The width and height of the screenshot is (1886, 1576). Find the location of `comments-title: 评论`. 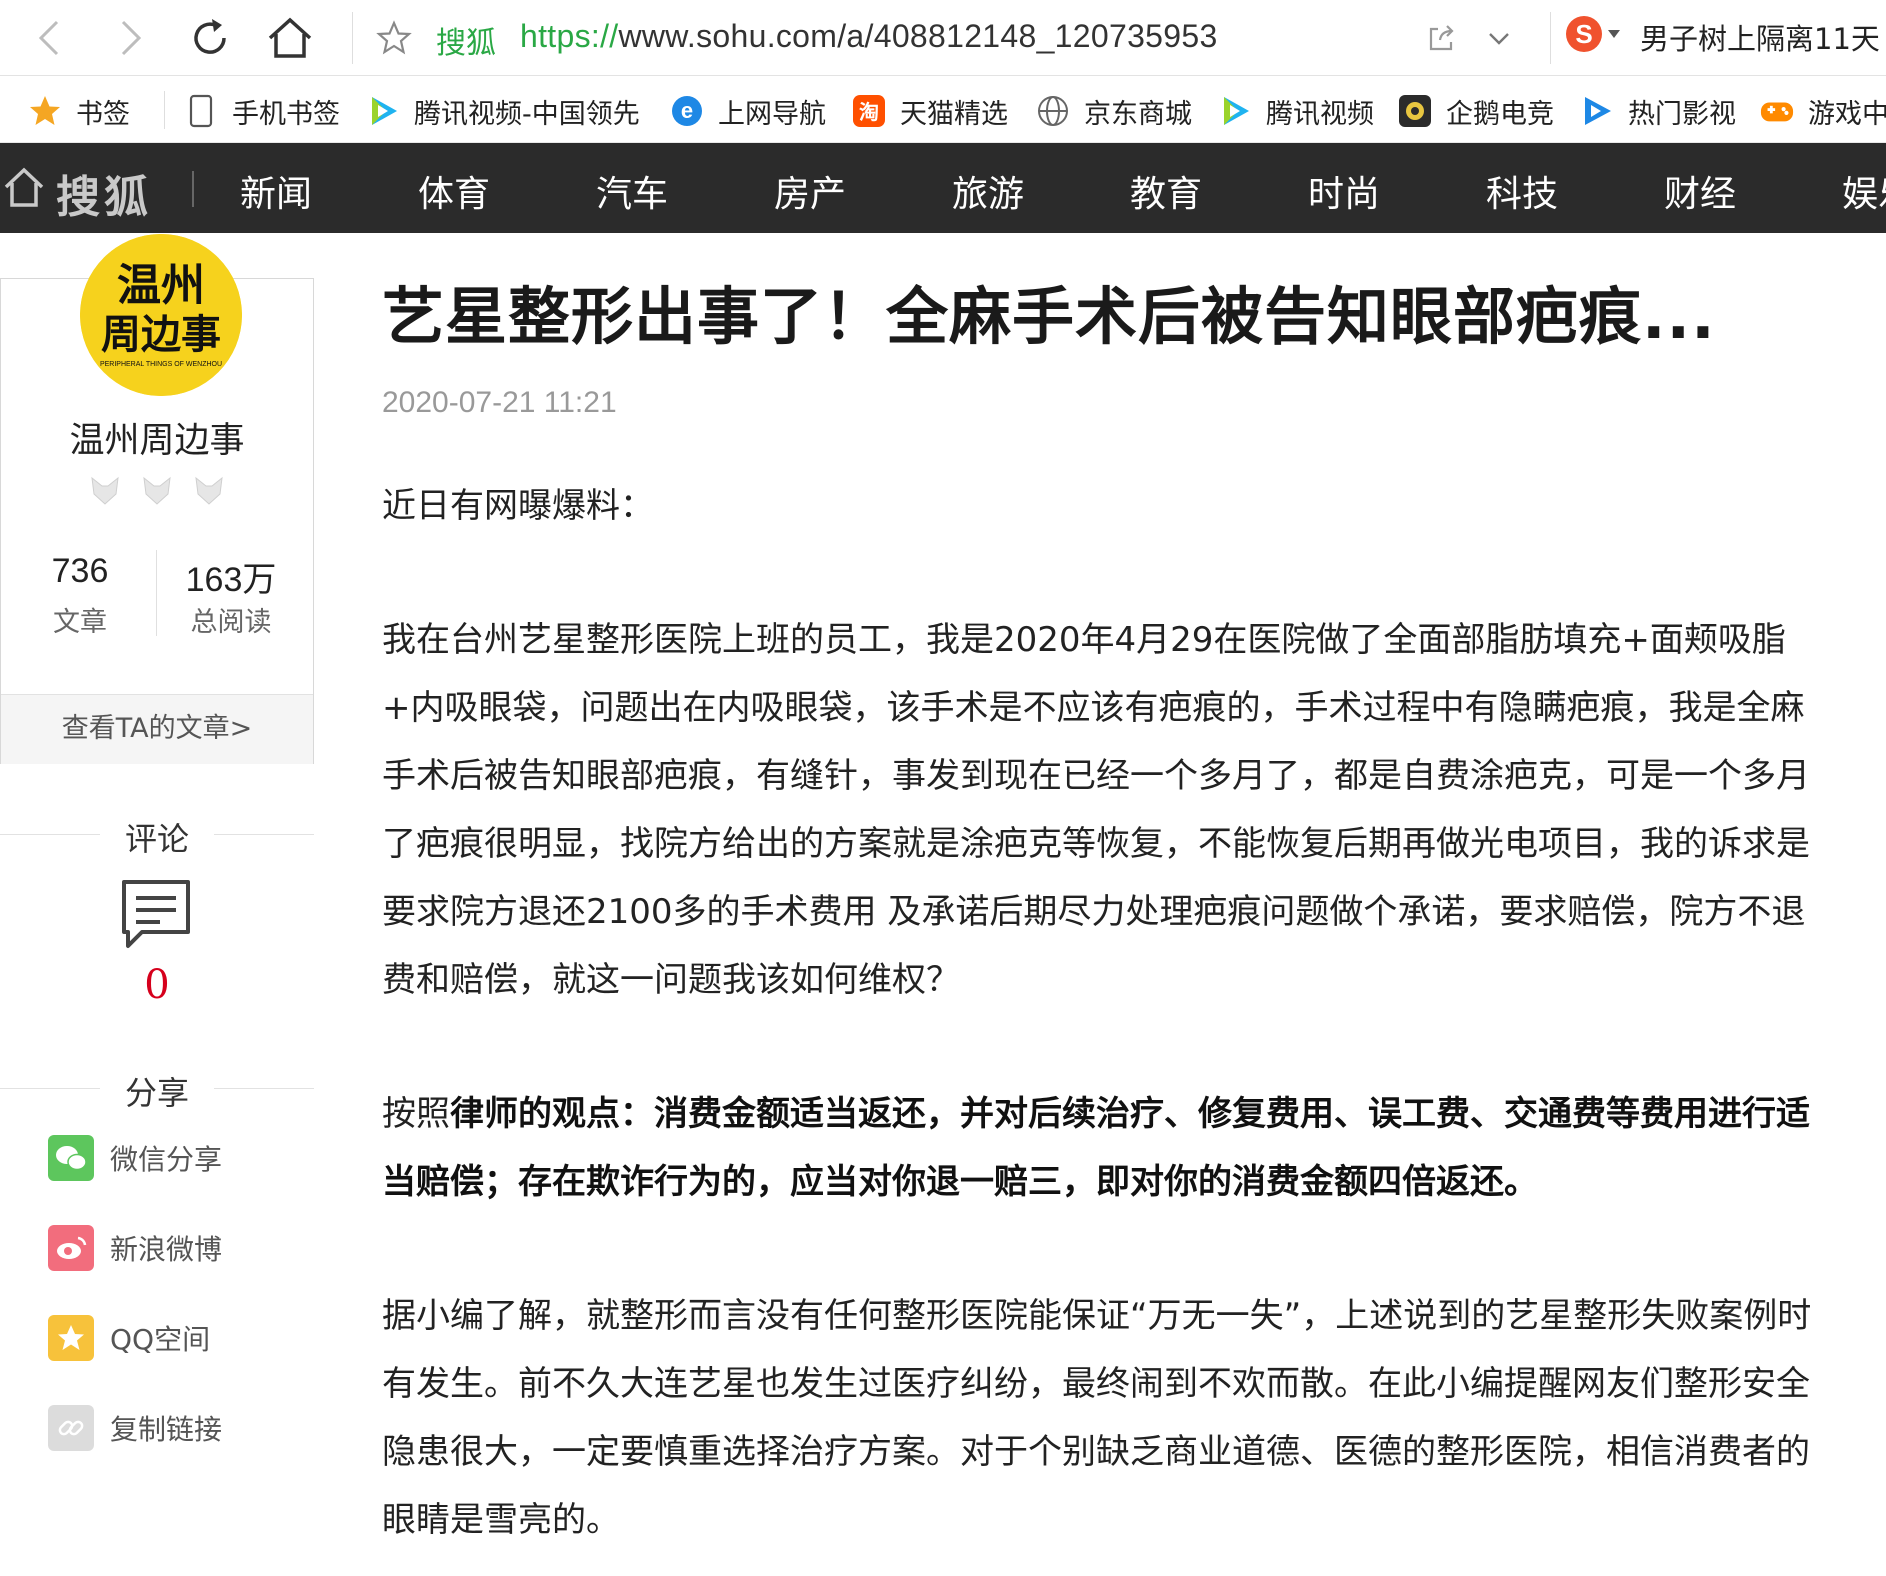

comments-title: 评论 is located at coordinates (156, 839).